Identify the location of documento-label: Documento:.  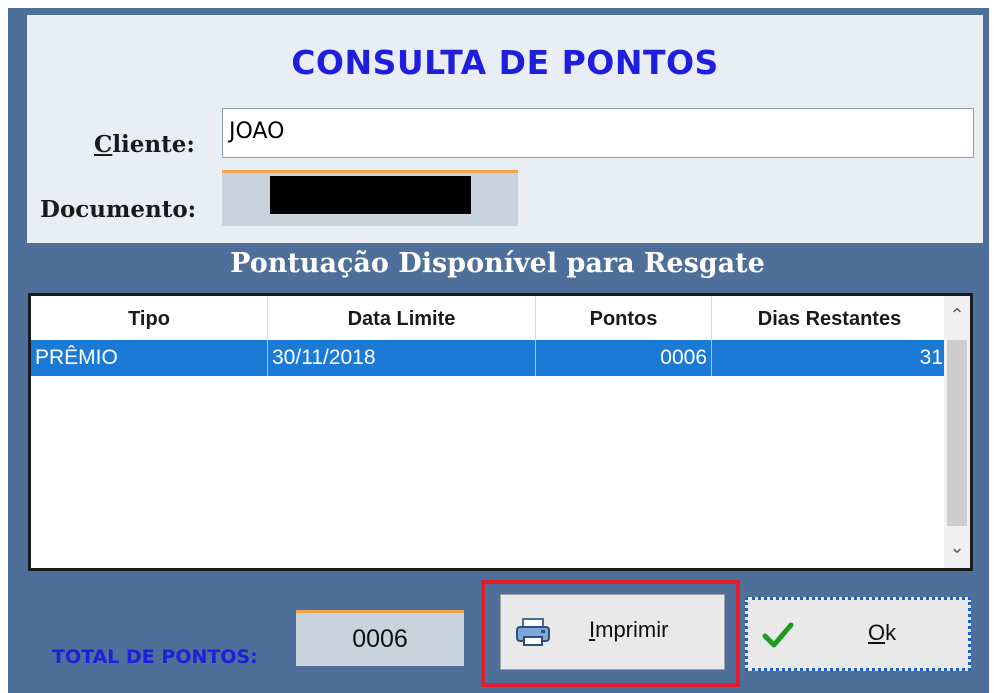
(118, 209).